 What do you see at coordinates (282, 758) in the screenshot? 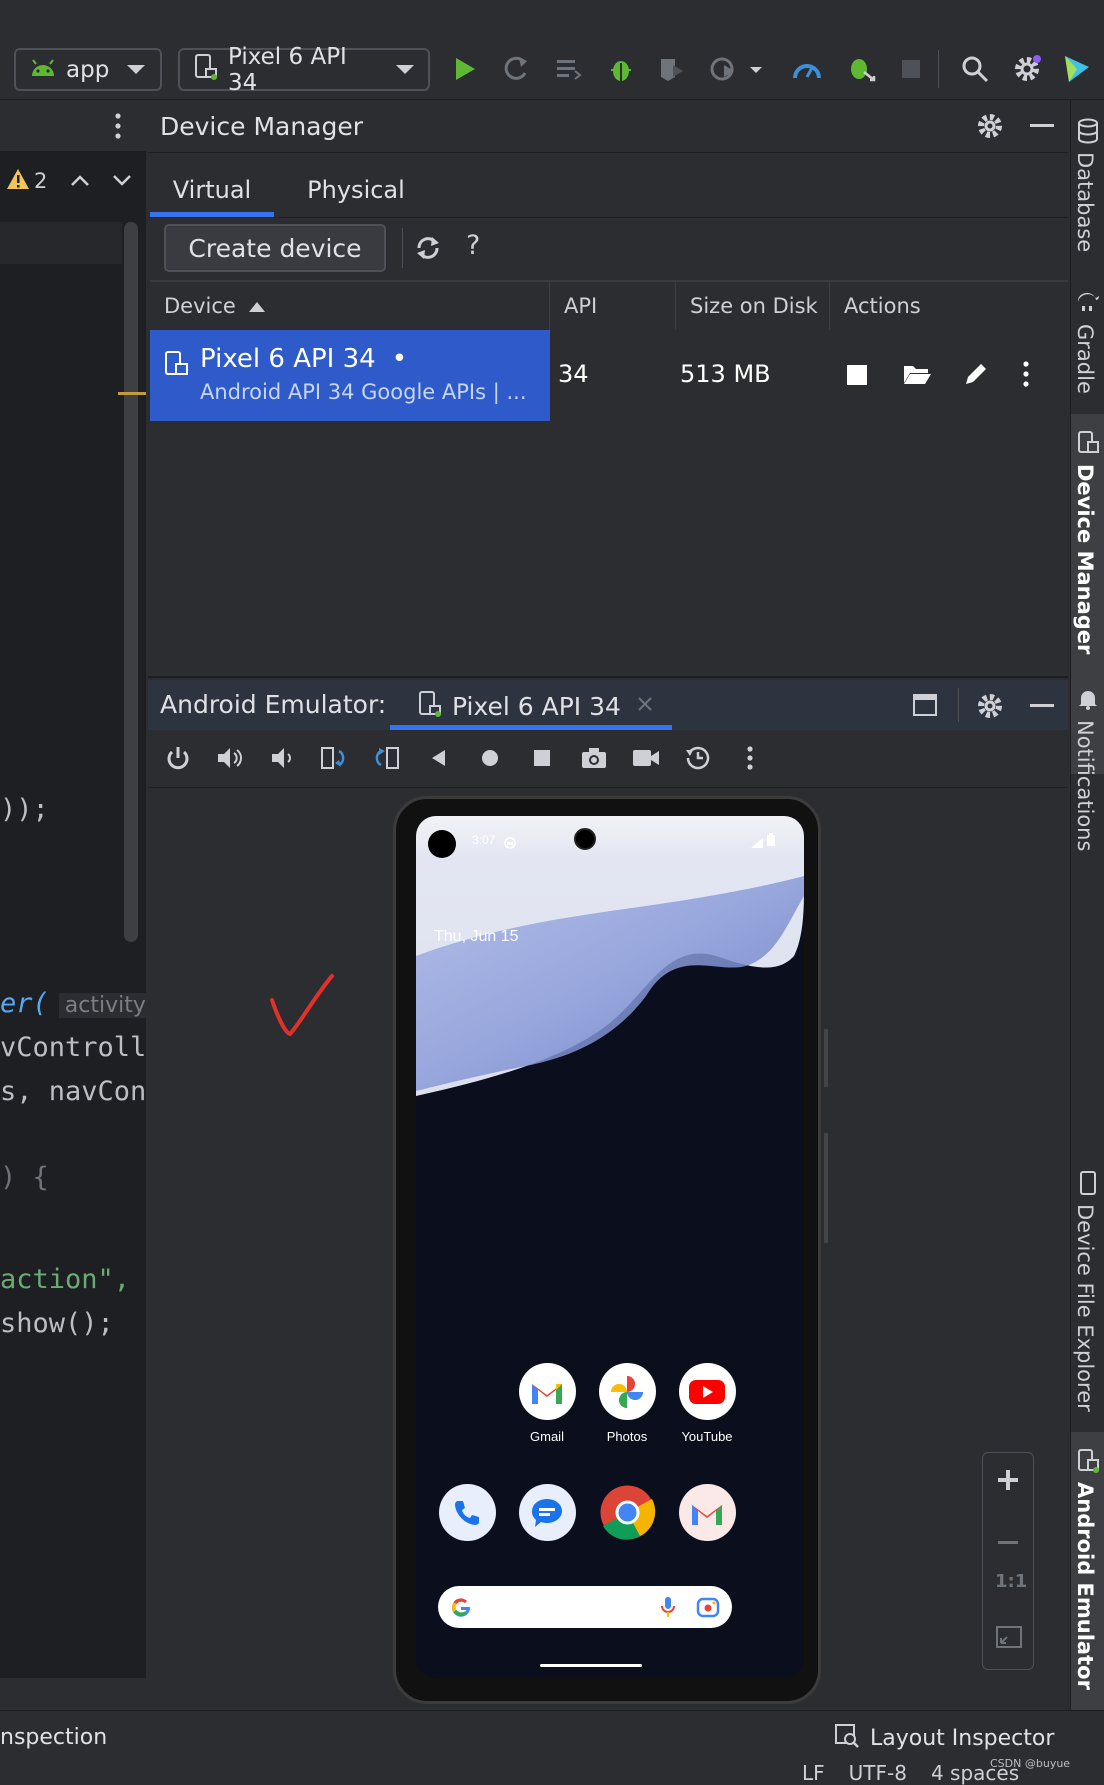
I see `volume-down-icon` at bounding box center [282, 758].